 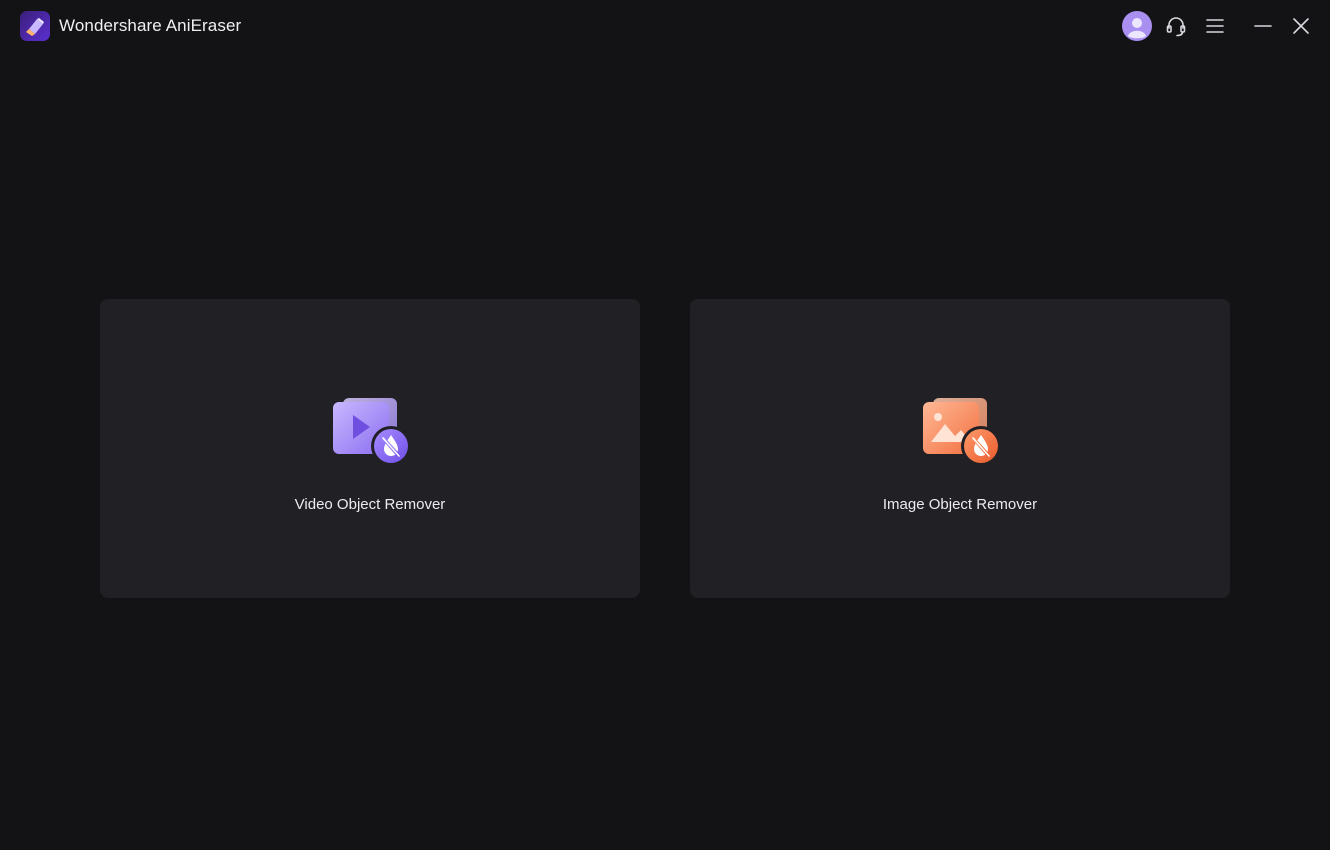 I want to click on user-avatar-icon, so click(x=1137, y=26).